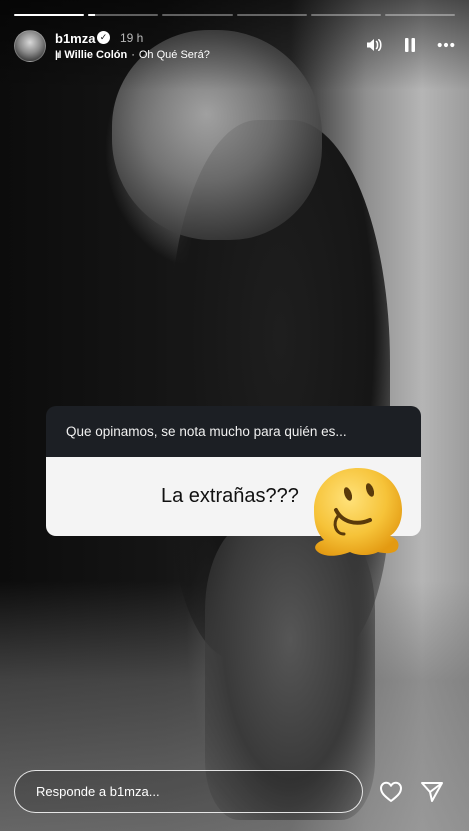 Image resolution: width=469 pixels, height=831 pixels. I want to click on music-song: Oh Qué Será?, so click(174, 55).